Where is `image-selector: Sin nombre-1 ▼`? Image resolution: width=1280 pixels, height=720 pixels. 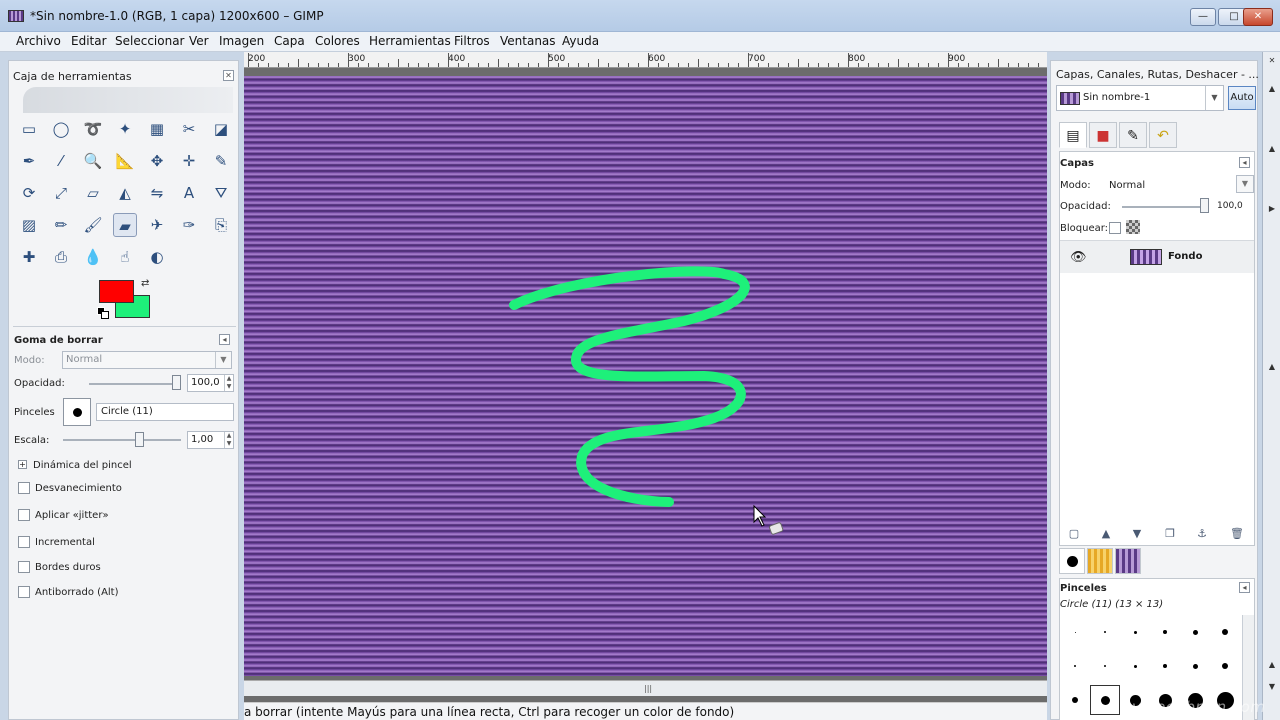
image-selector: Sin nombre-1 ▼ is located at coordinates (1140, 98).